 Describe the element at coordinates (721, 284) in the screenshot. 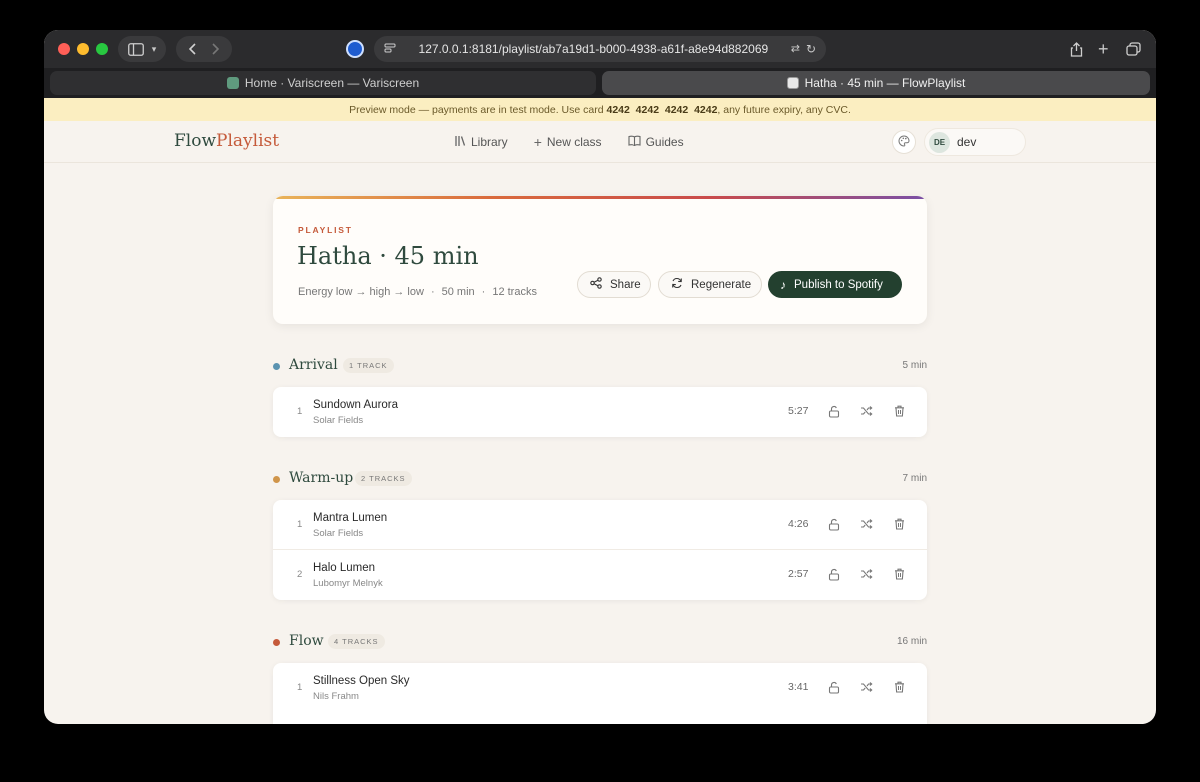

I see `regenerate-label: Regenerate` at that location.